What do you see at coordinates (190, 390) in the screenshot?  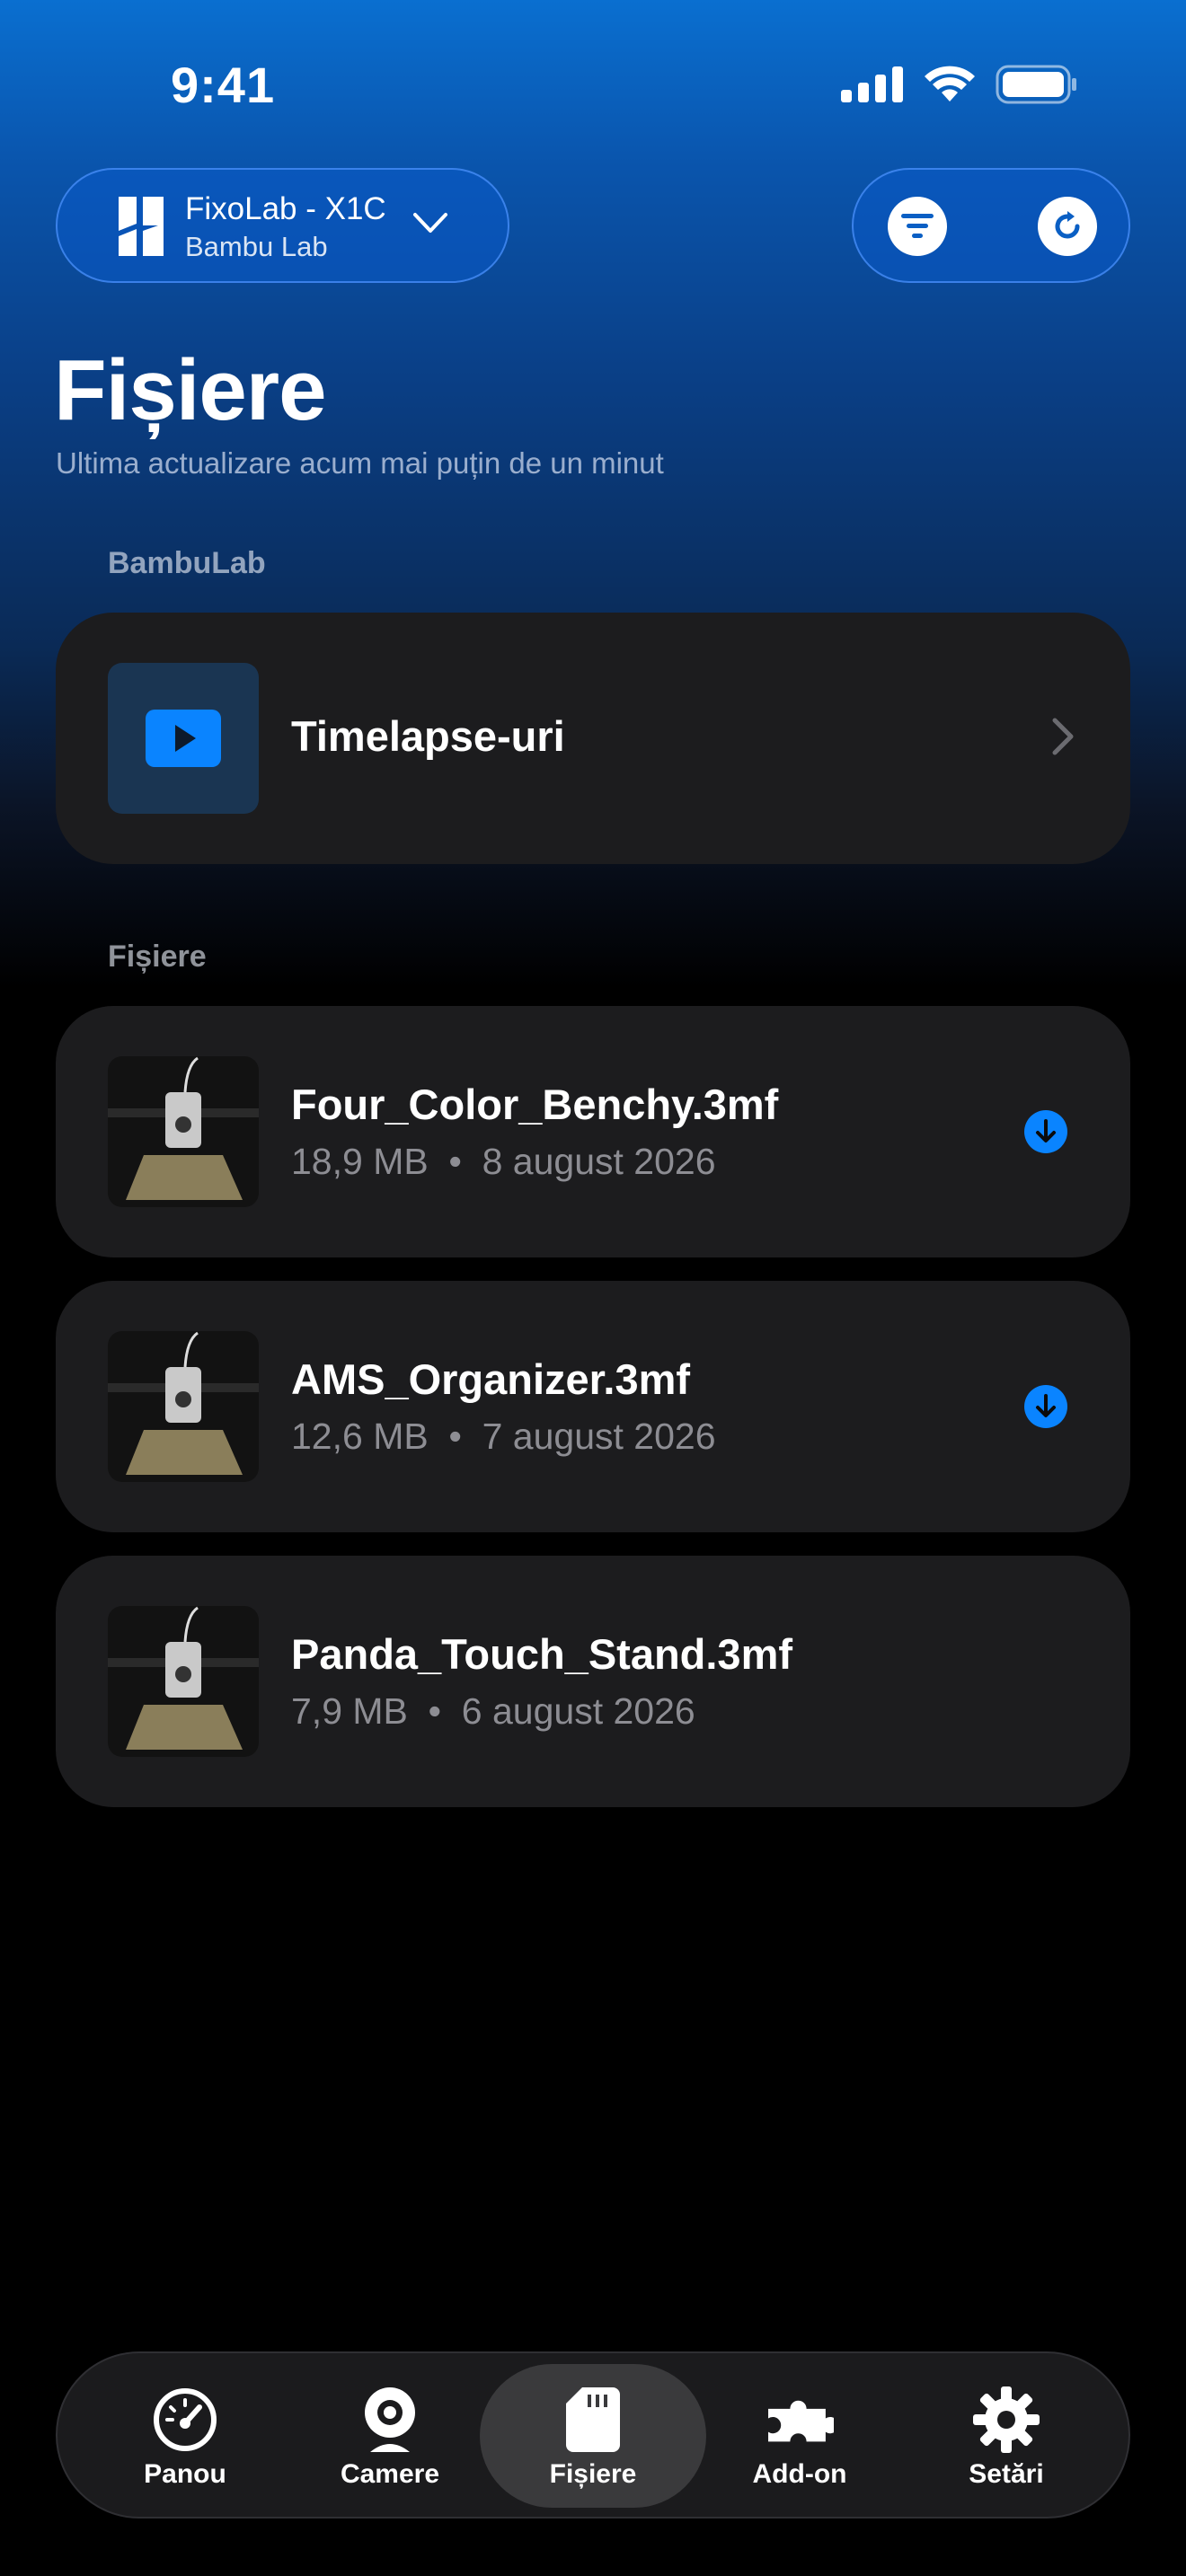 I see `page-title: Fișiere` at bounding box center [190, 390].